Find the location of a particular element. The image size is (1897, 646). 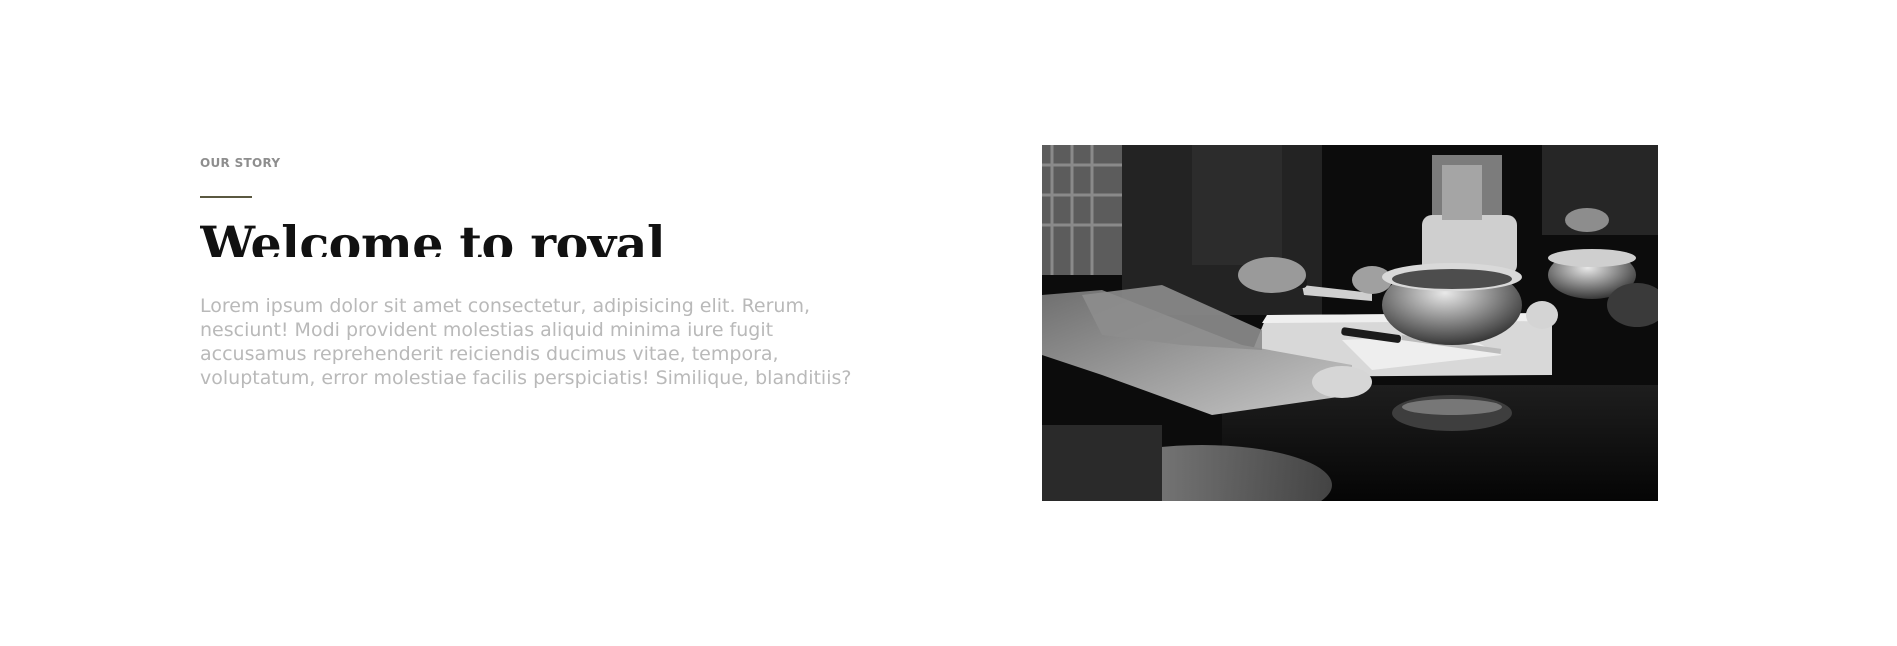

accent-divider is located at coordinates (226, 197).